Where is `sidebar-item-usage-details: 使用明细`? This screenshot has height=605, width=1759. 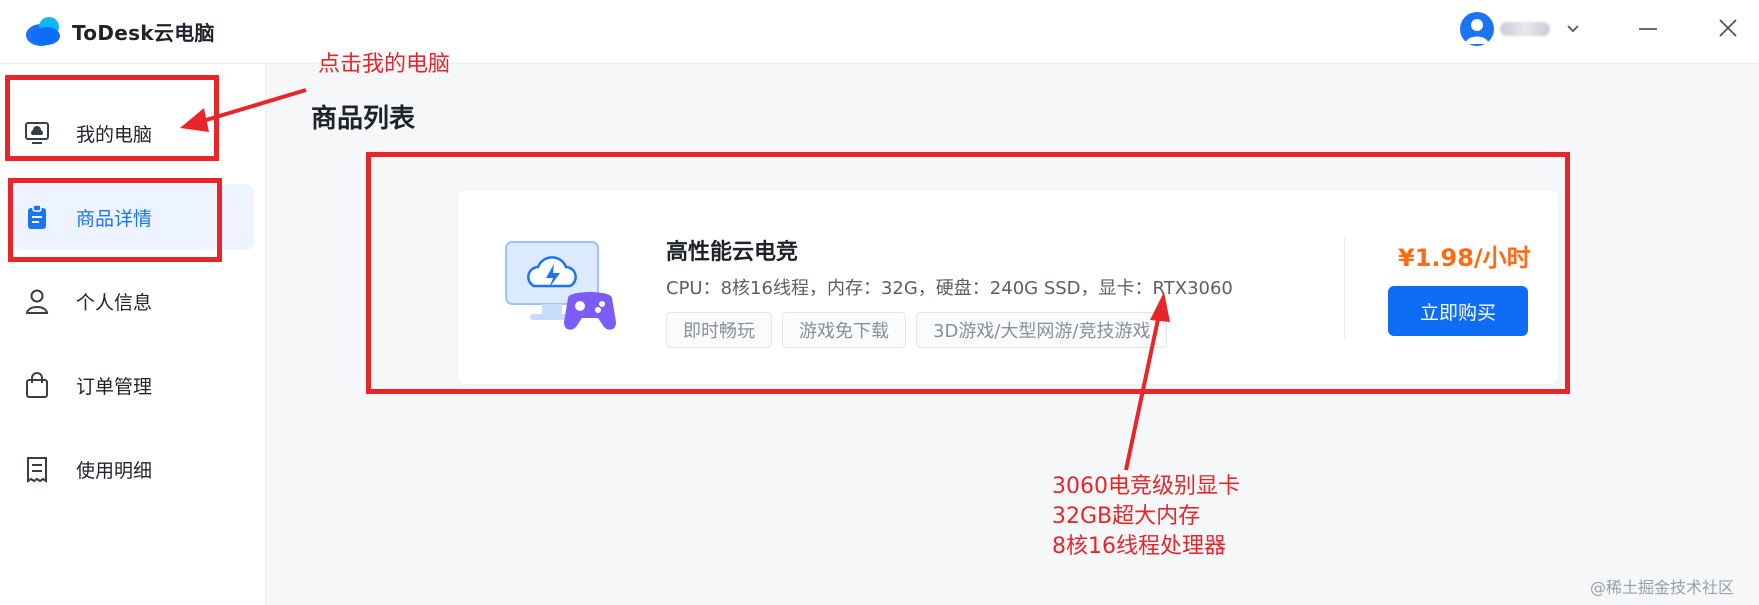 sidebar-item-usage-details: 使用明细 is located at coordinates (131, 469).